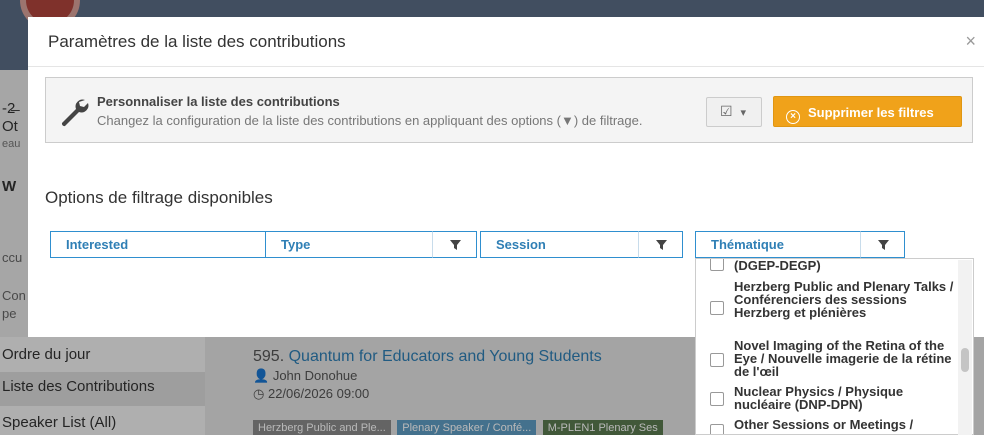 The height and width of the screenshot is (435, 984). I want to click on filter-label: Type, so click(296, 244).